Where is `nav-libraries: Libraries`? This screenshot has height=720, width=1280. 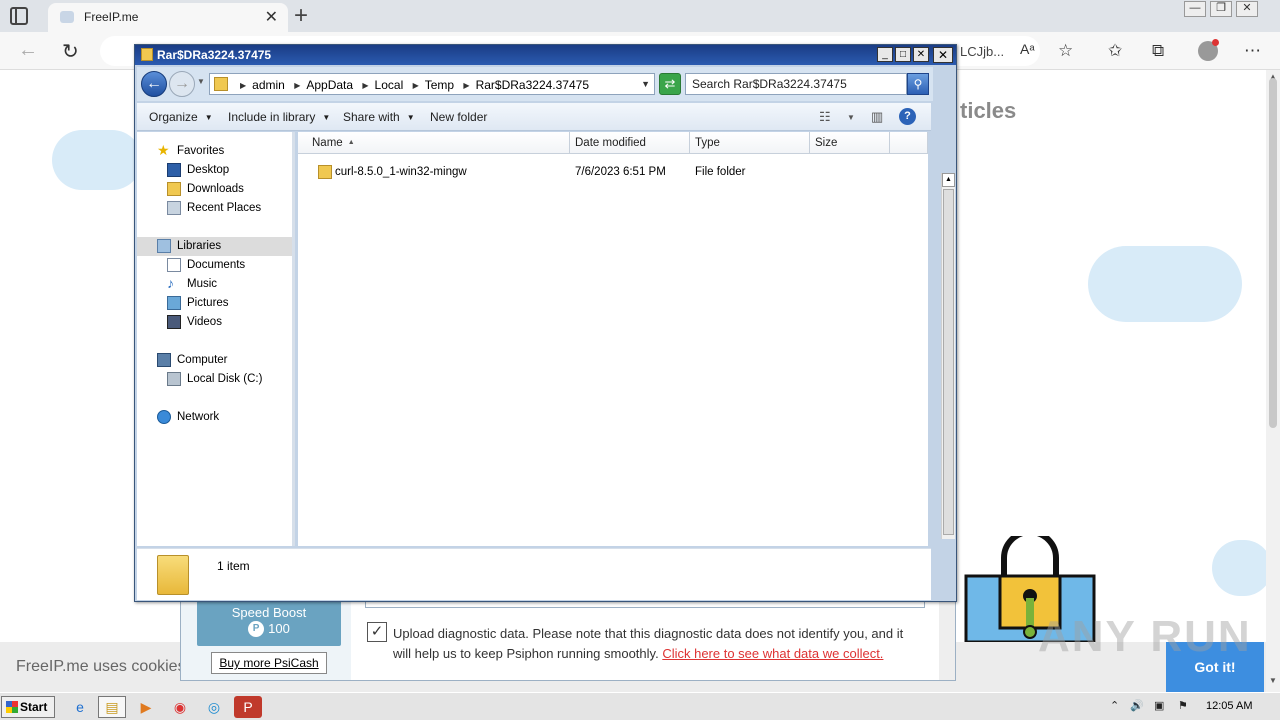 nav-libraries: Libraries is located at coordinates (214, 246).